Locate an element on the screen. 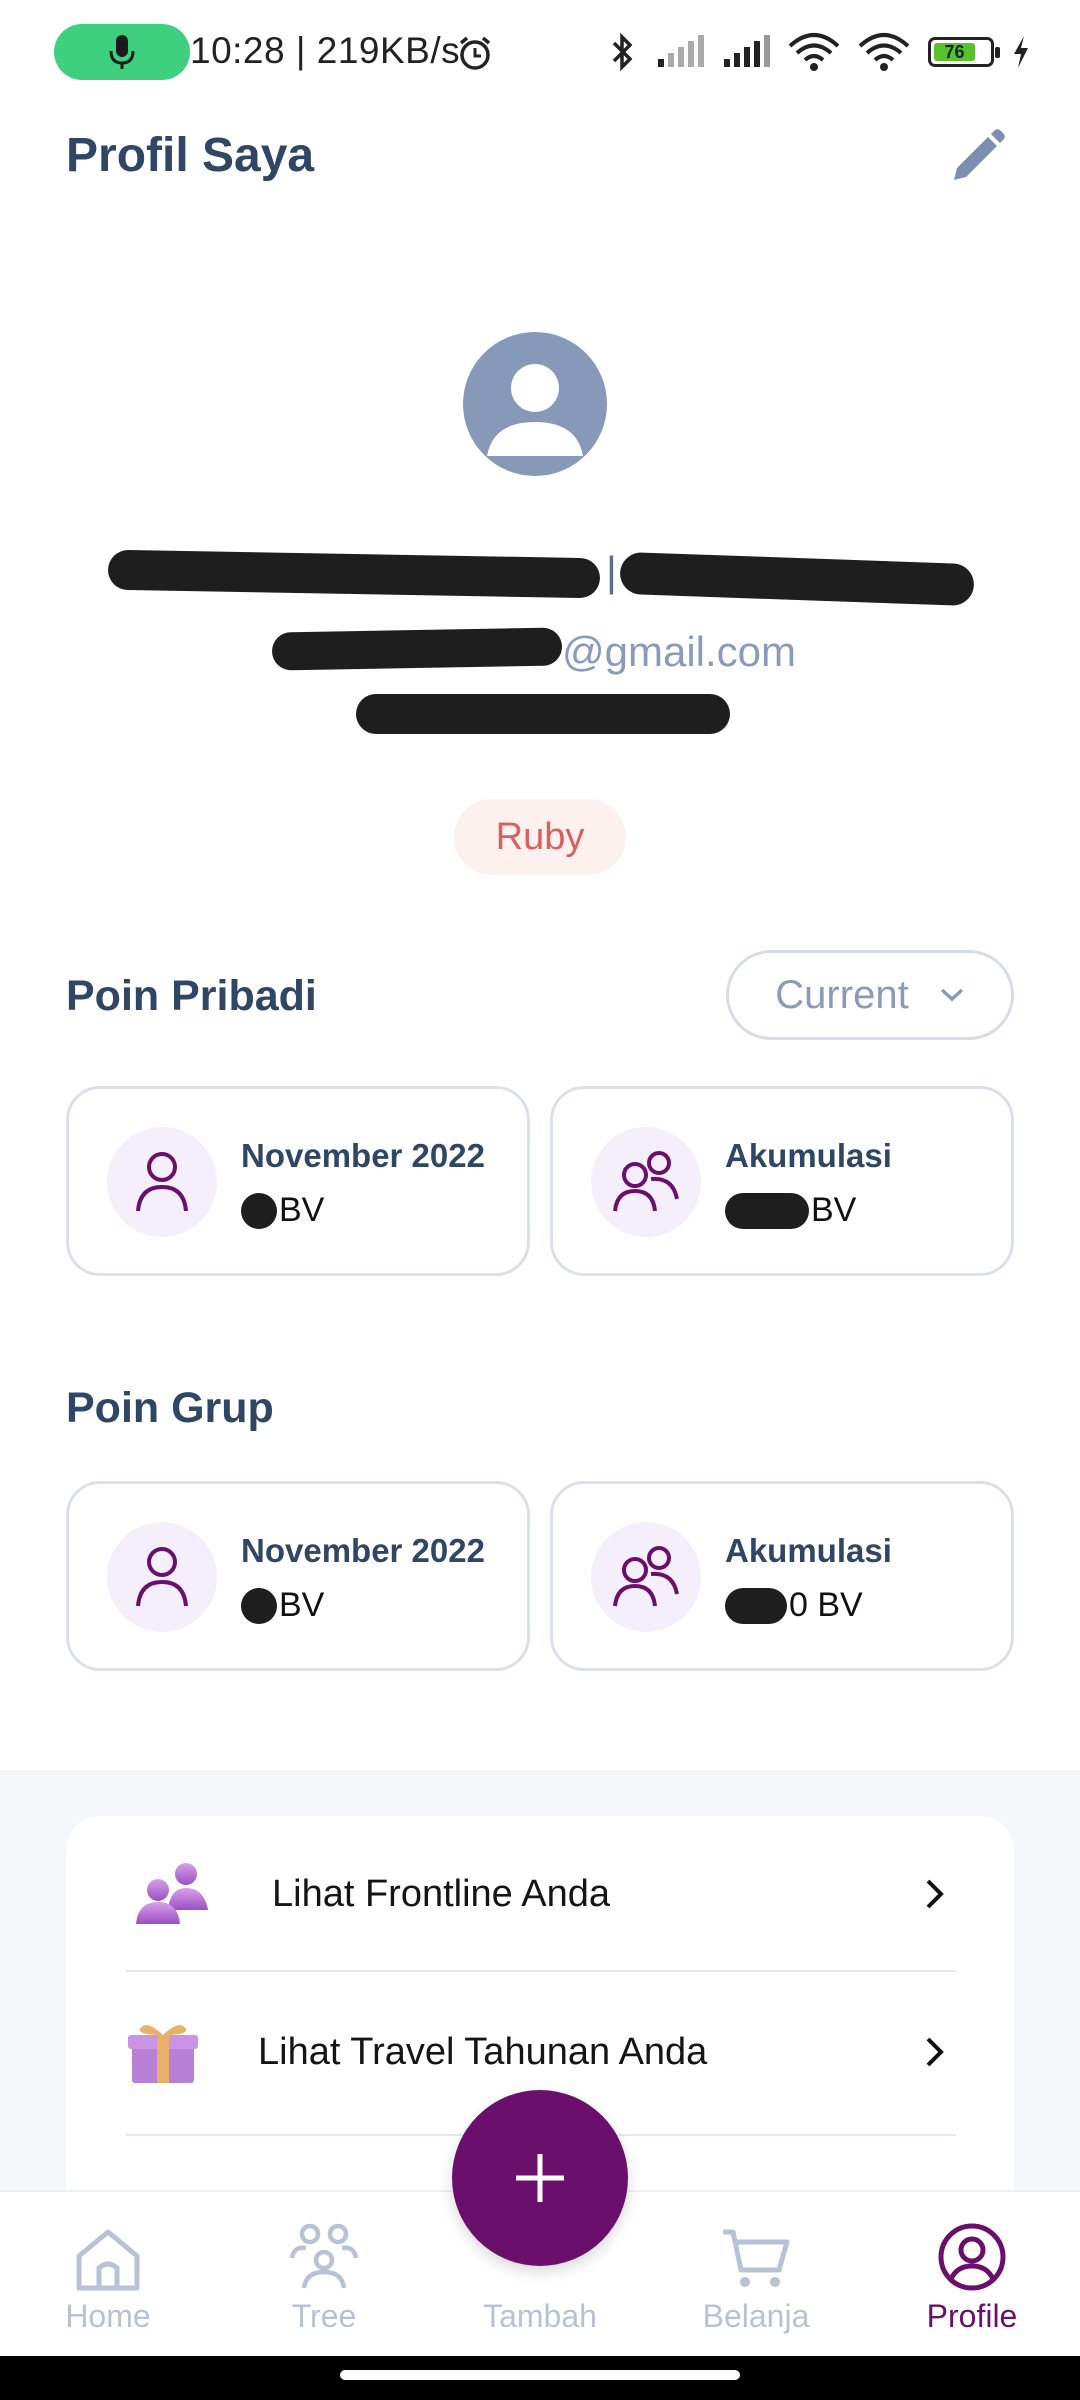 The height and width of the screenshot is (2400, 1080). gesture-navigation-bar is located at coordinates (540, 2378).